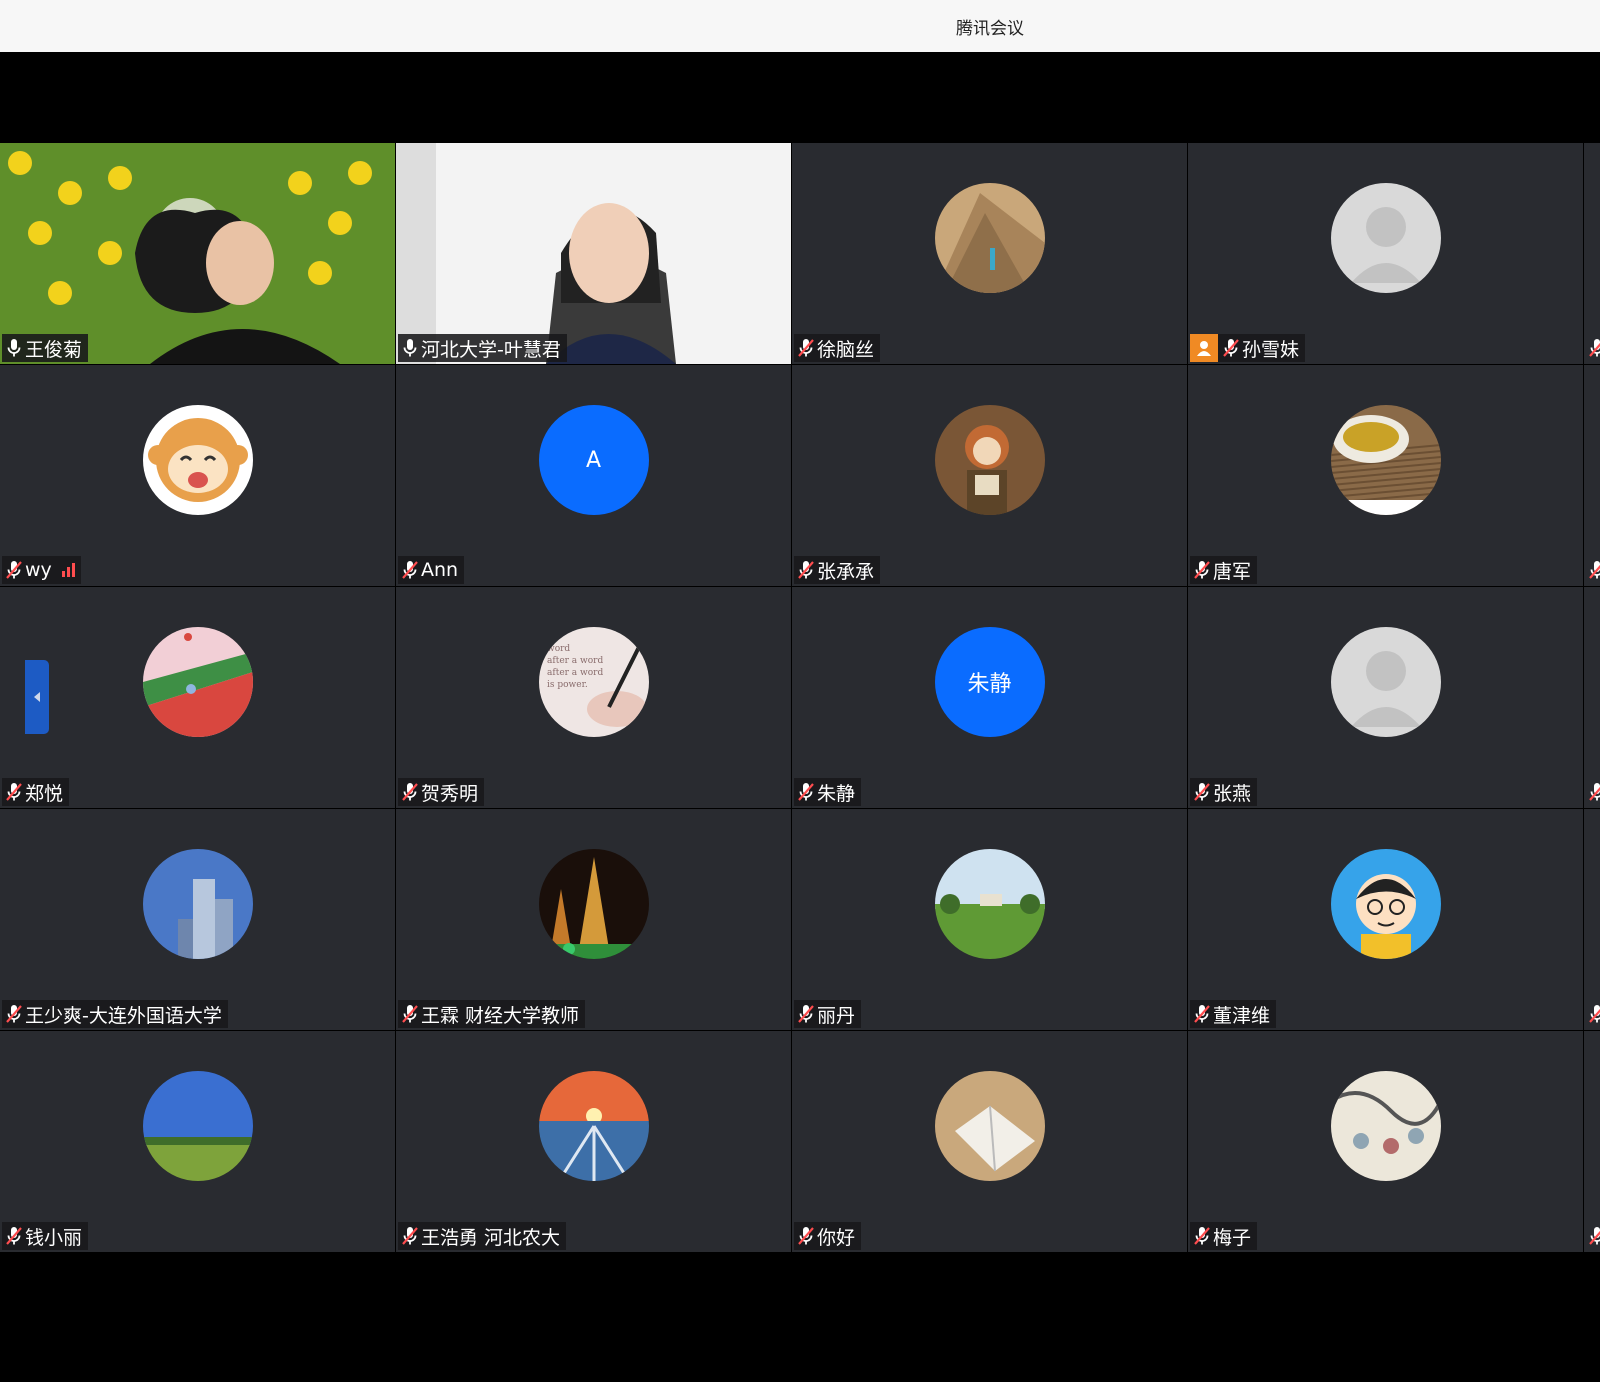 The image size is (1600, 1382). I want to click on name-plate: 张承承, so click(837, 570).